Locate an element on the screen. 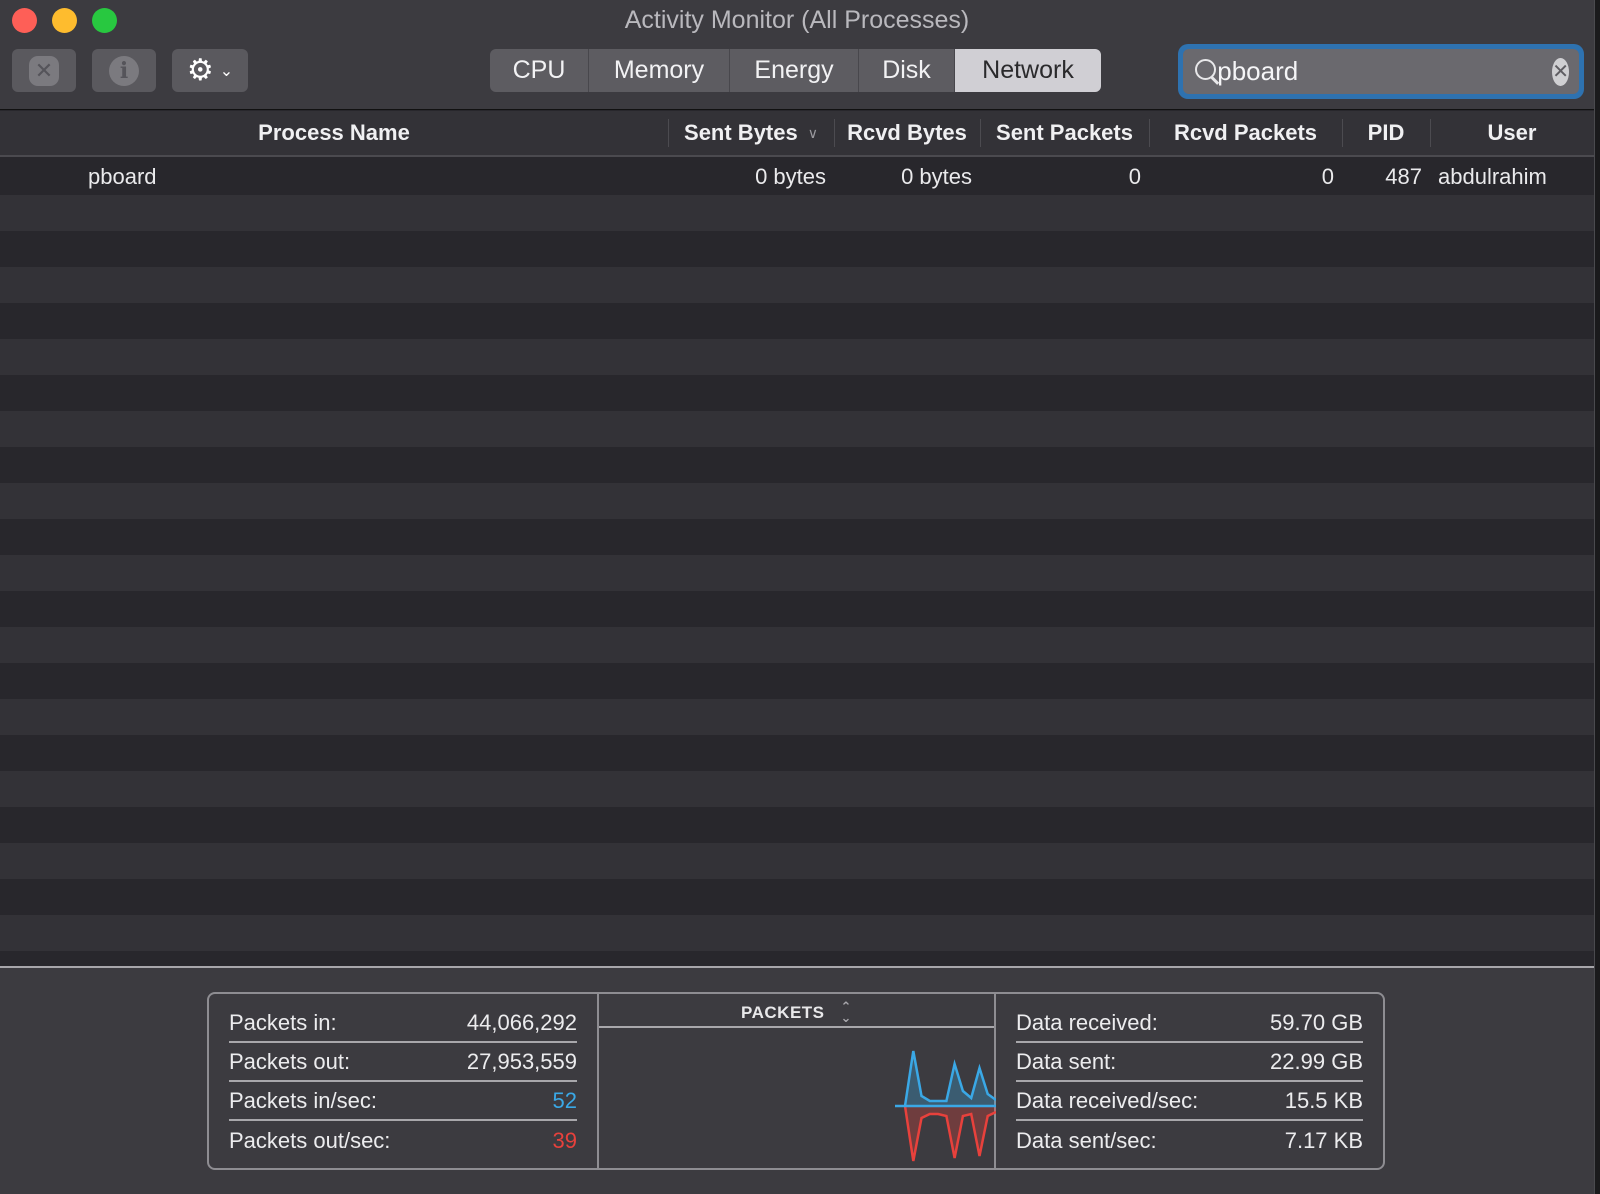 The width and height of the screenshot is (1600, 1194). search-icon is located at coordinates (1205, 72).